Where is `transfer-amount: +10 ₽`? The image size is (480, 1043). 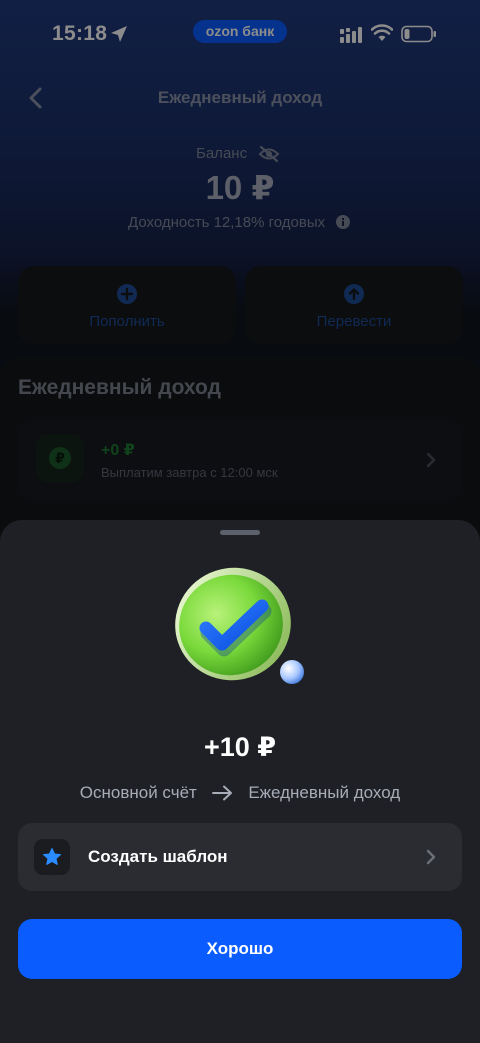 transfer-amount: +10 ₽ is located at coordinates (240, 747).